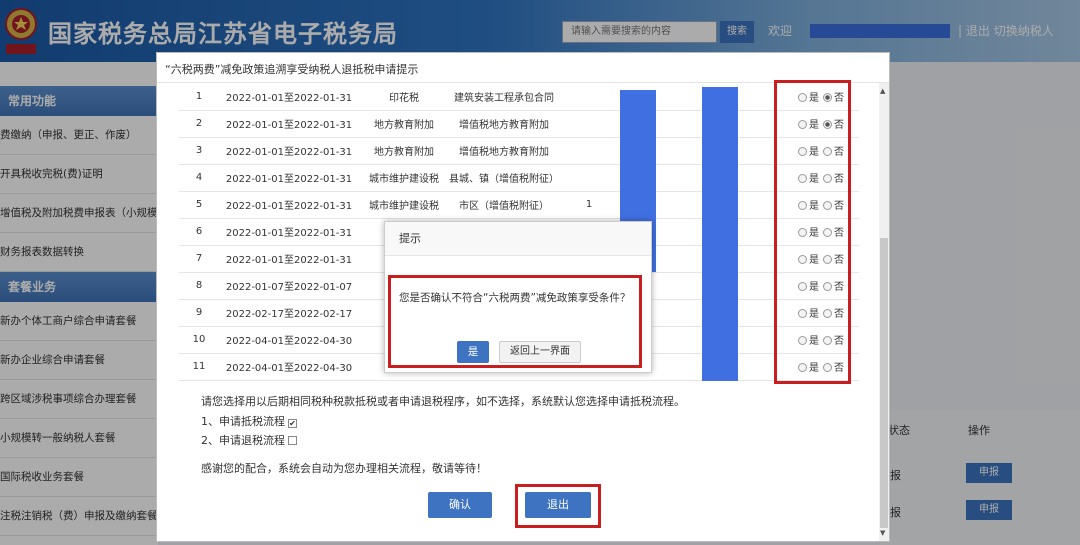 The width and height of the screenshot is (1080, 545). I want to click on dialog-title: 提示, so click(518, 239).